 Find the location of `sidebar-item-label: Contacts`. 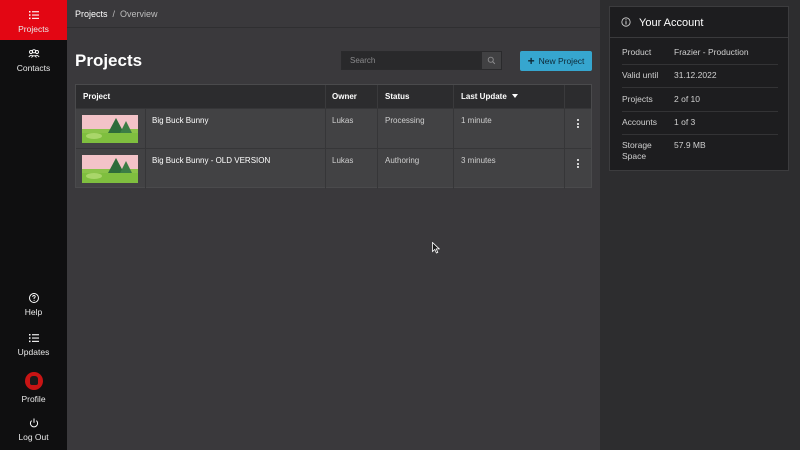

sidebar-item-label: Contacts is located at coordinates (33, 68).